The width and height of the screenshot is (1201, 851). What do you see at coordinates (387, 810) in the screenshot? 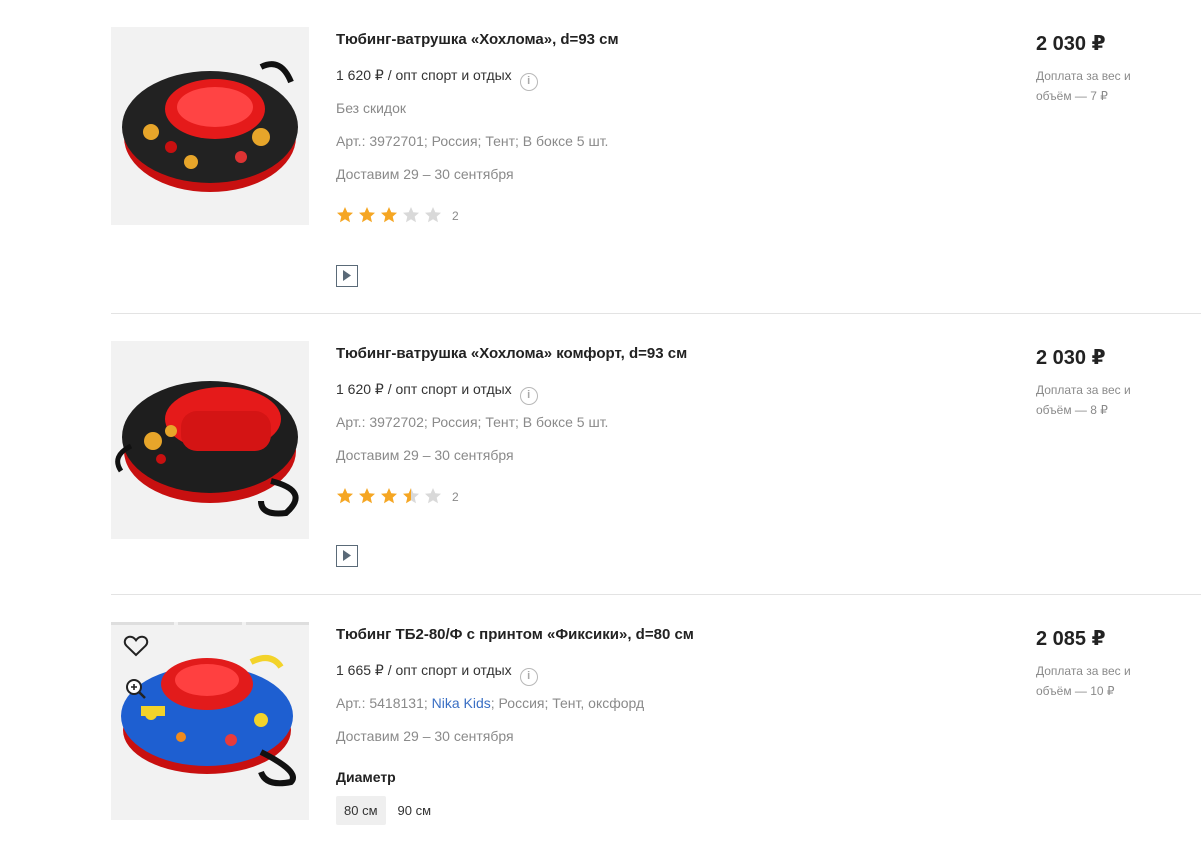
I see `diameter-options: 80 см 90 см` at bounding box center [387, 810].